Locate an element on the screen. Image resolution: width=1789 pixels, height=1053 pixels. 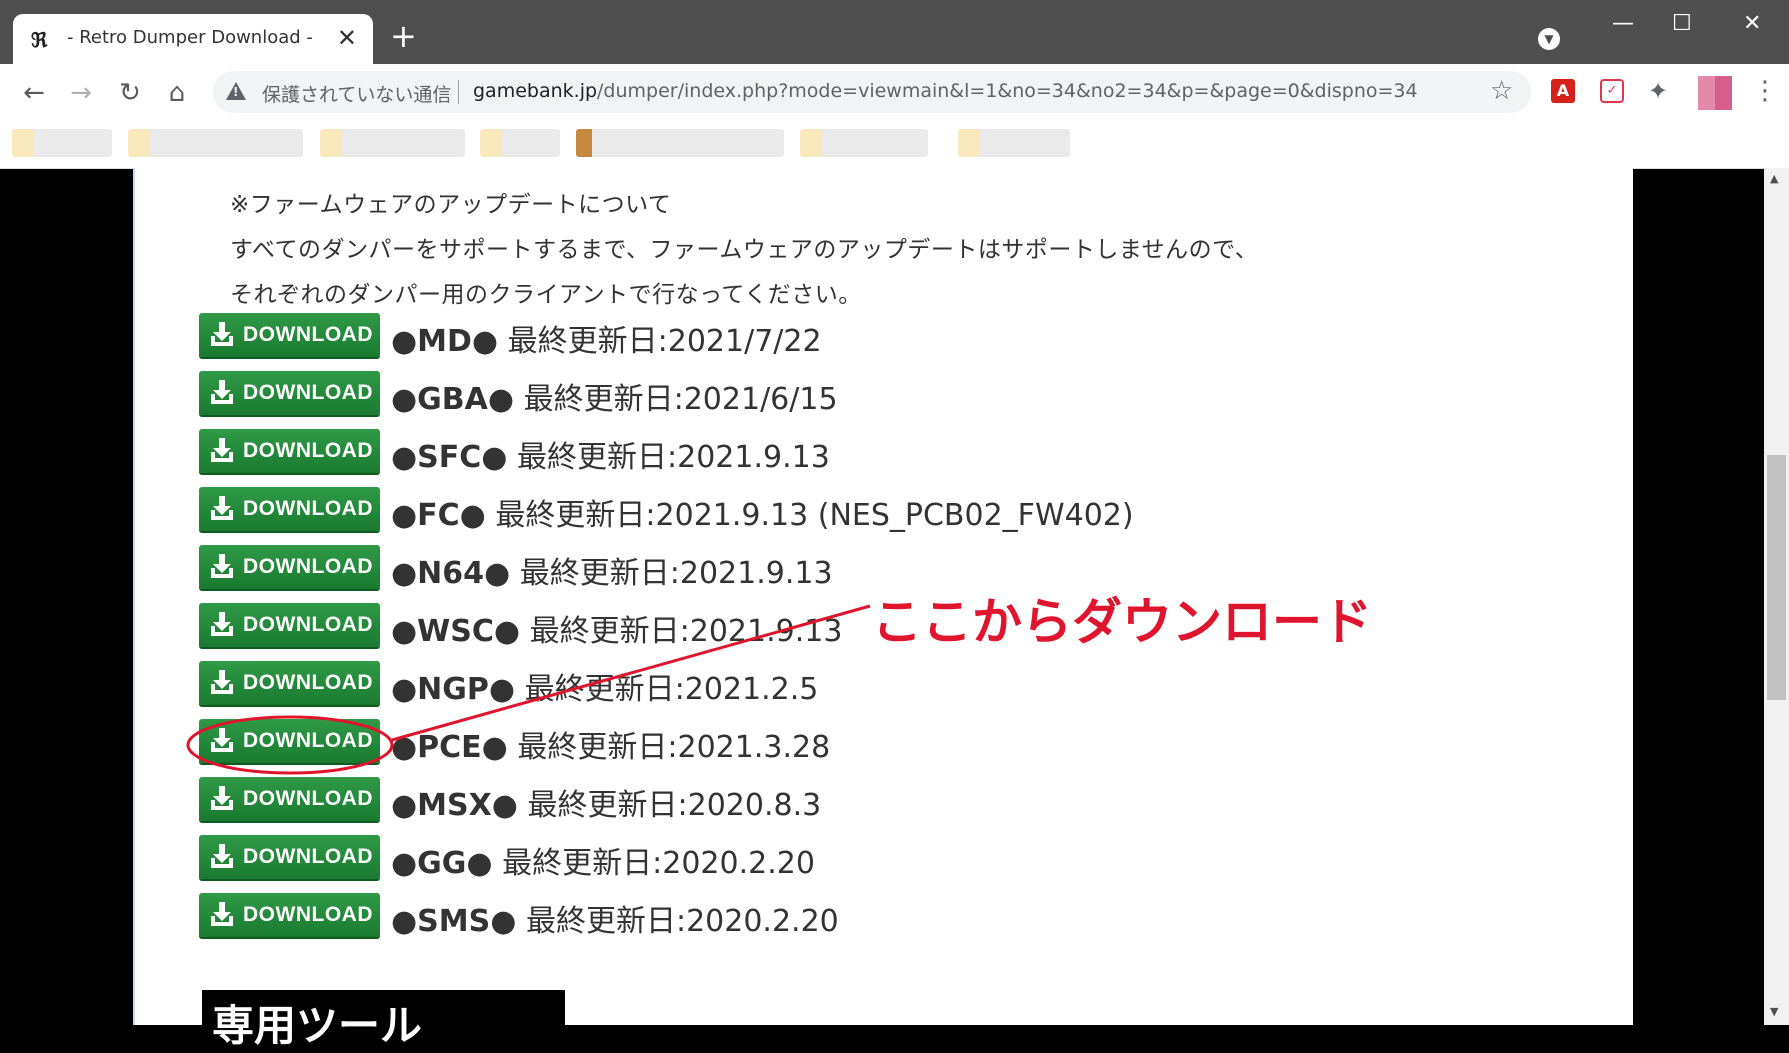
last-updated: 最終更新日:2021/7/22 is located at coordinates (664, 341).